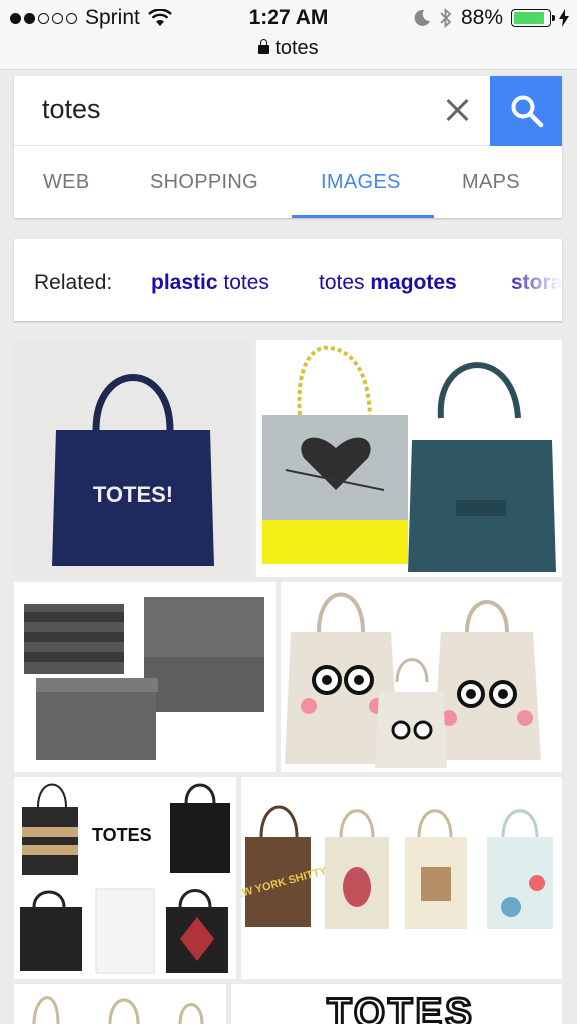 The height and width of the screenshot is (1024, 577). What do you see at coordinates (288, 182) in the screenshot?
I see `search-tabs: WEB SHOPPING IMAGES MAPS` at bounding box center [288, 182].